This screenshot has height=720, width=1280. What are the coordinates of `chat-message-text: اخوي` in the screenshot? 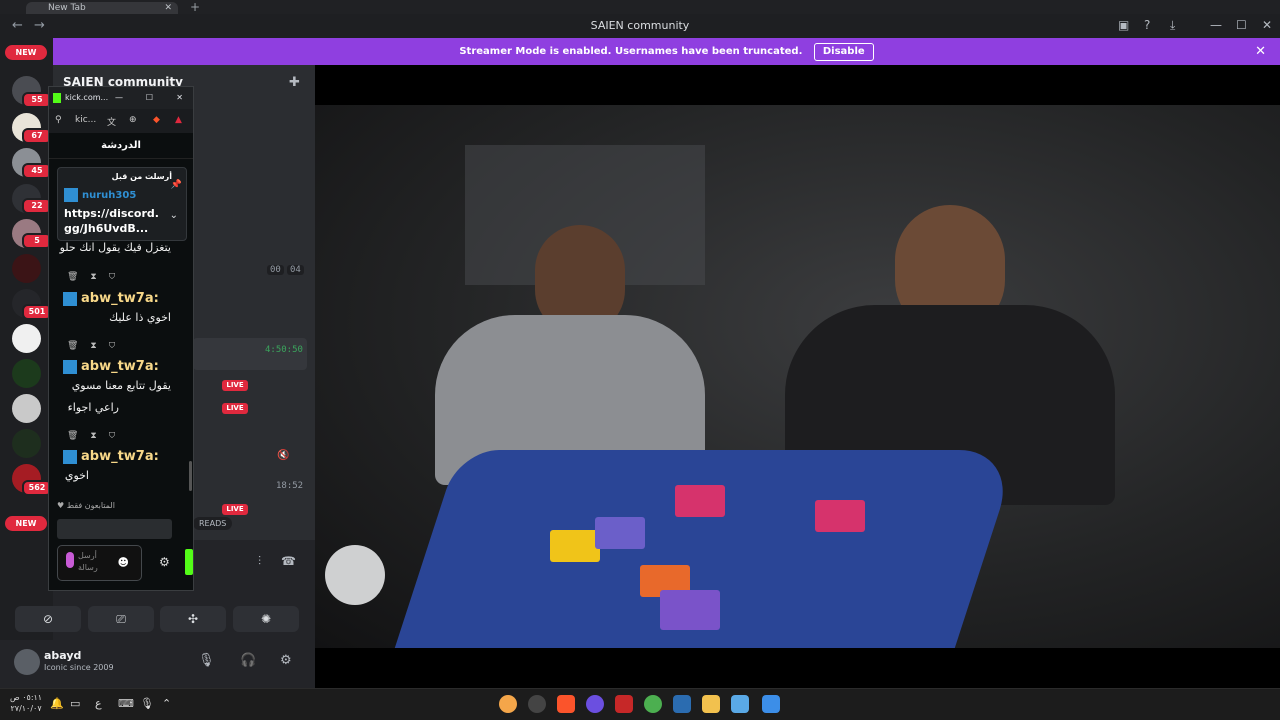 It's located at (76, 475).